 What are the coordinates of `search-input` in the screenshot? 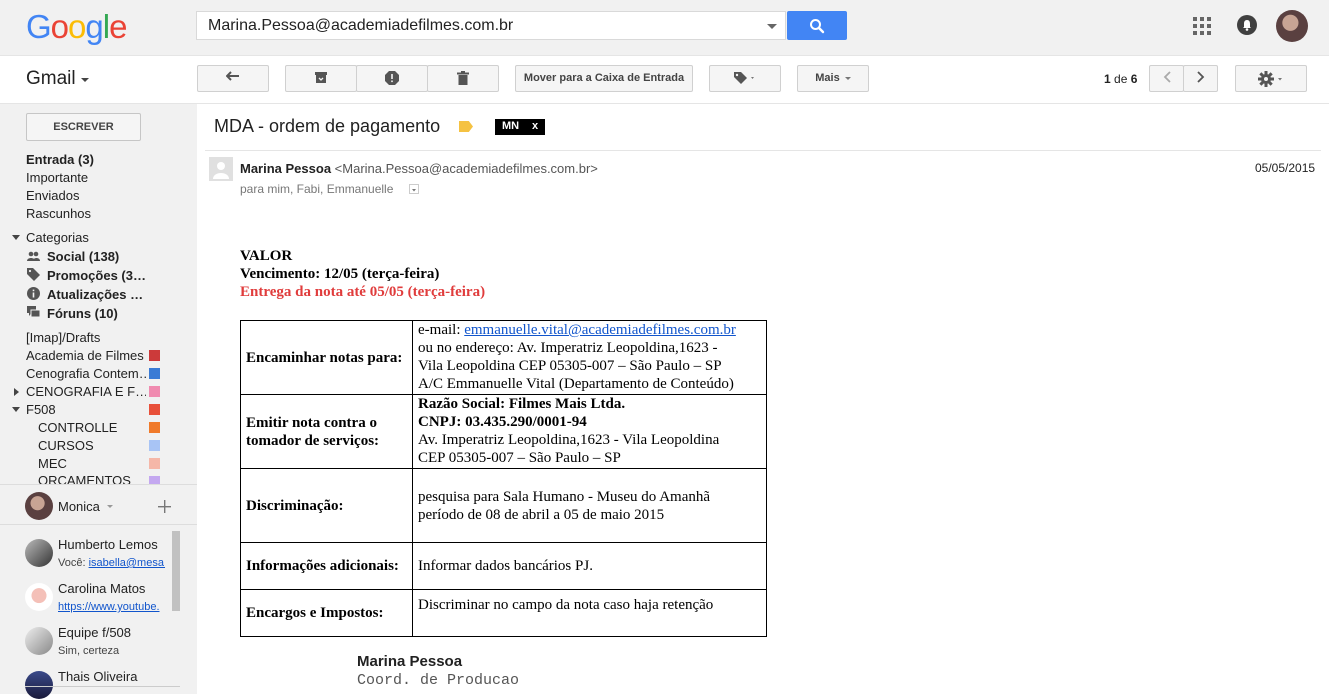 It's located at (483, 26).